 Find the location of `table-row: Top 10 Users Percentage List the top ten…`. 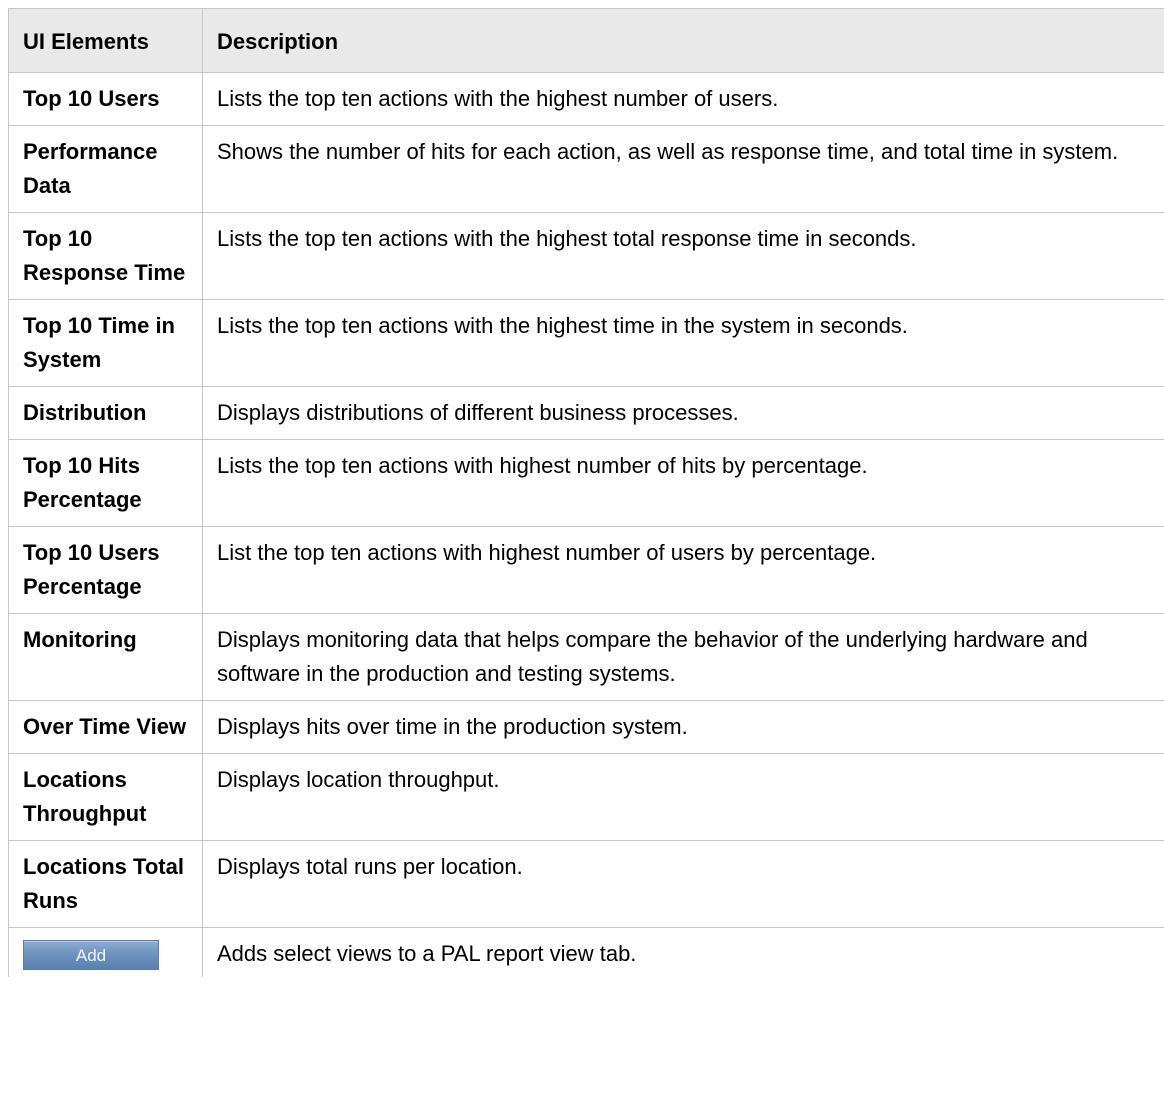

table-row: Top 10 Users Percentage List the top ten… is located at coordinates (586, 570).